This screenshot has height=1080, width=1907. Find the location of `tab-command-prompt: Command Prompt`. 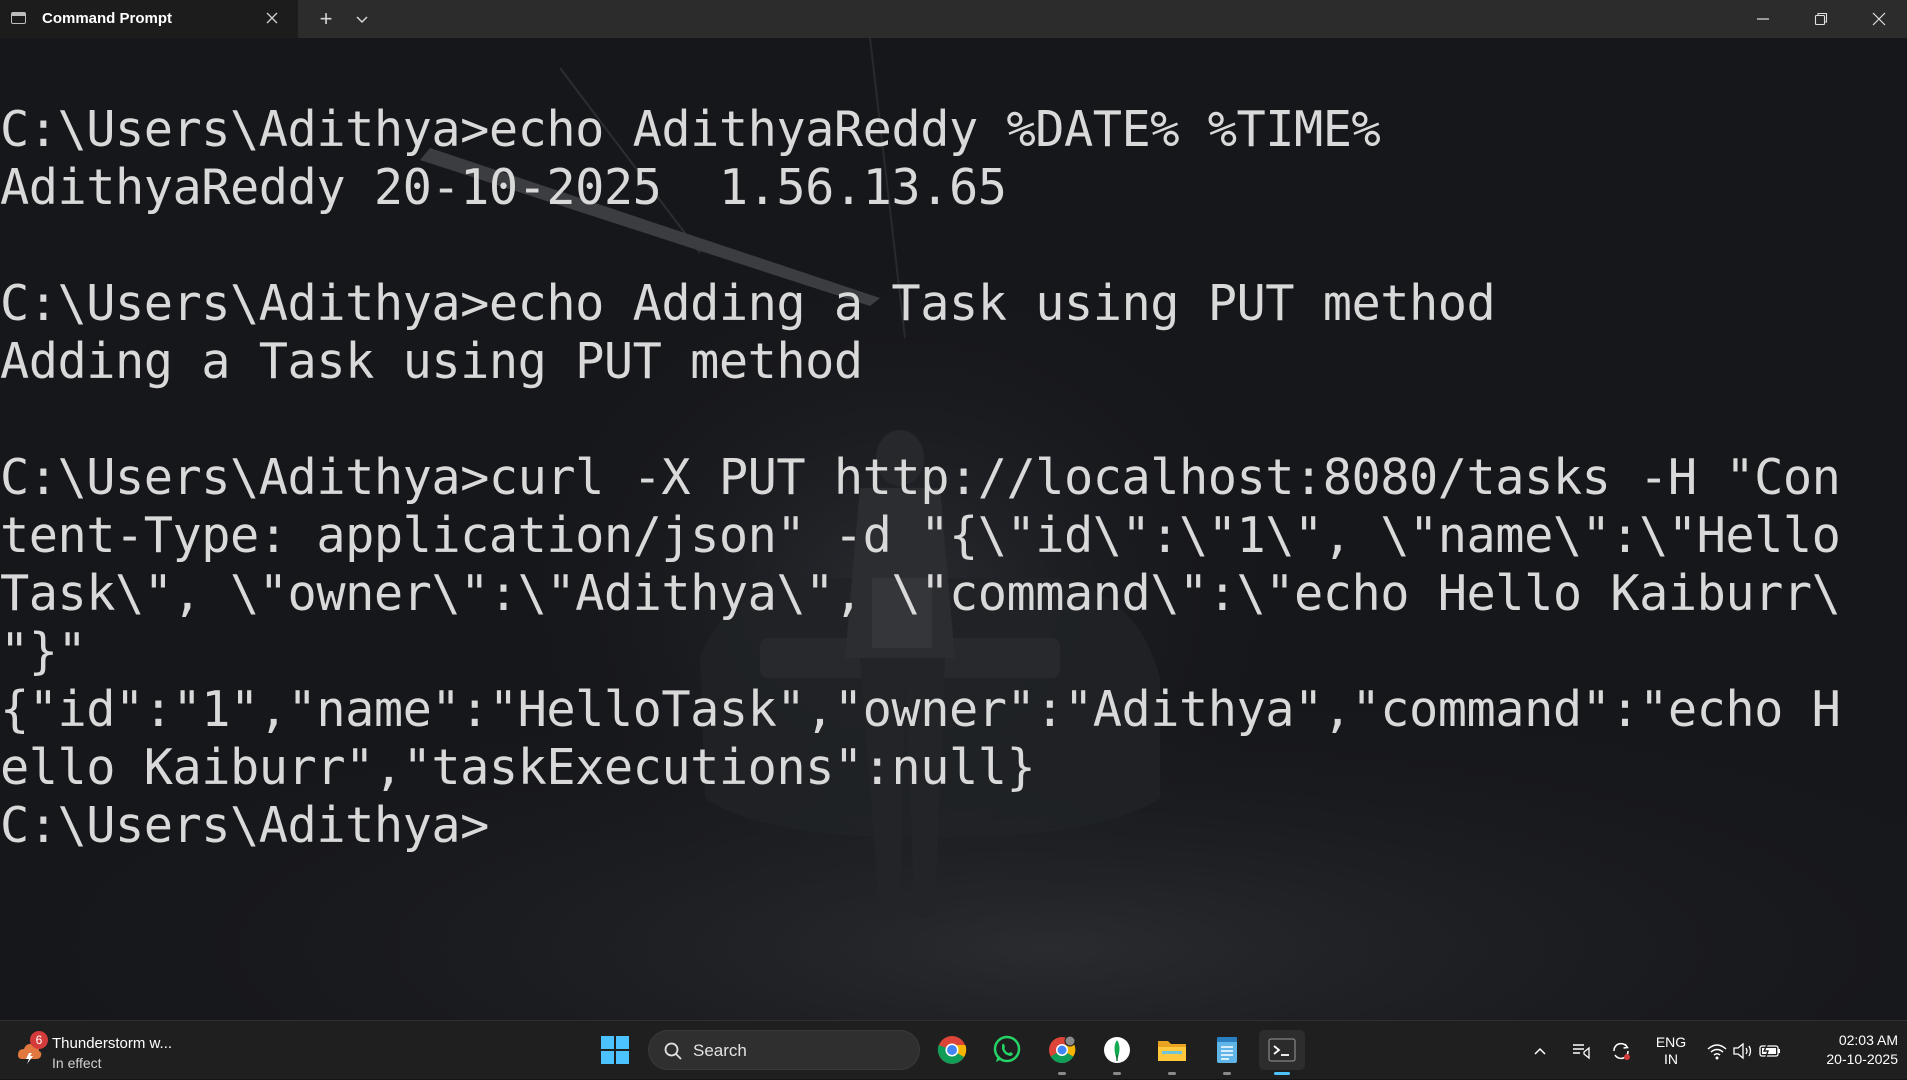

tab-command-prompt: Command Prompt is located at coordinates (149, 19).